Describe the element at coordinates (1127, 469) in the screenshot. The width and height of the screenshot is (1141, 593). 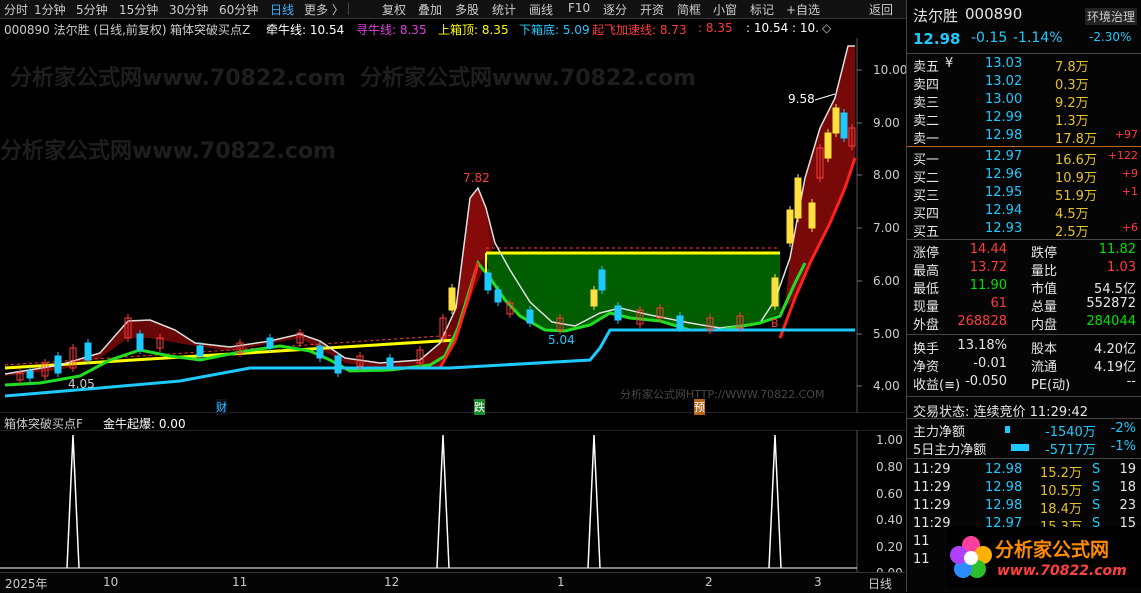
I see `tick-count: 19` at that location.